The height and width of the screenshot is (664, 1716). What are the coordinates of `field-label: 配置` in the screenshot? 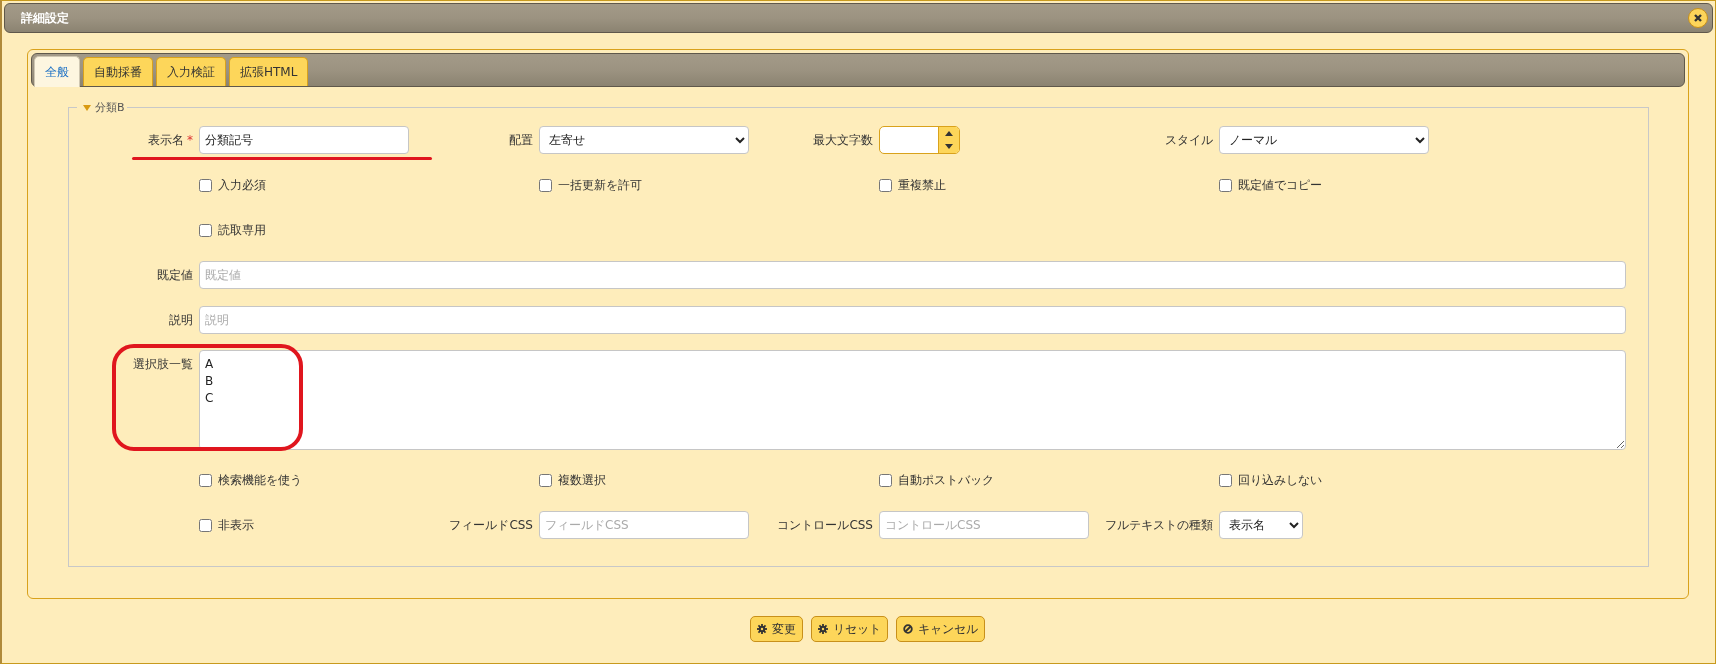 It's located at (521, 140).